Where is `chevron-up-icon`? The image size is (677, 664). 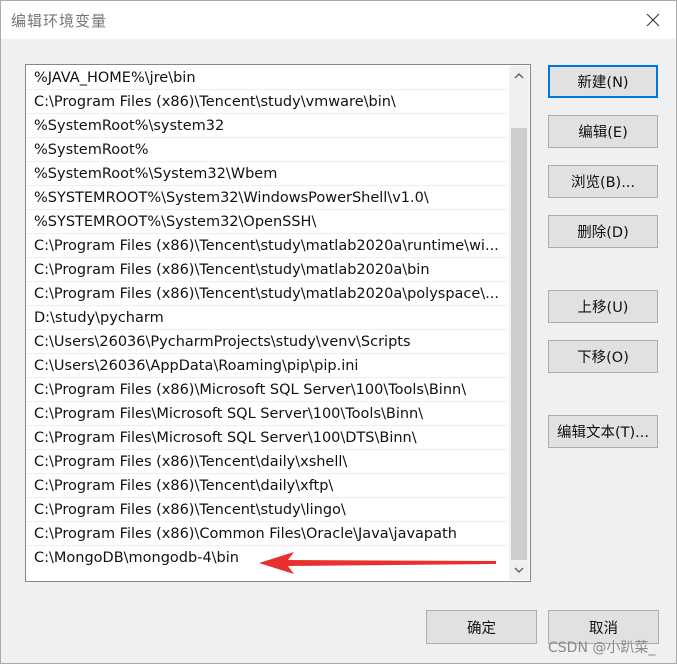 chevron-up-icon is located at coordinates (519, 76).